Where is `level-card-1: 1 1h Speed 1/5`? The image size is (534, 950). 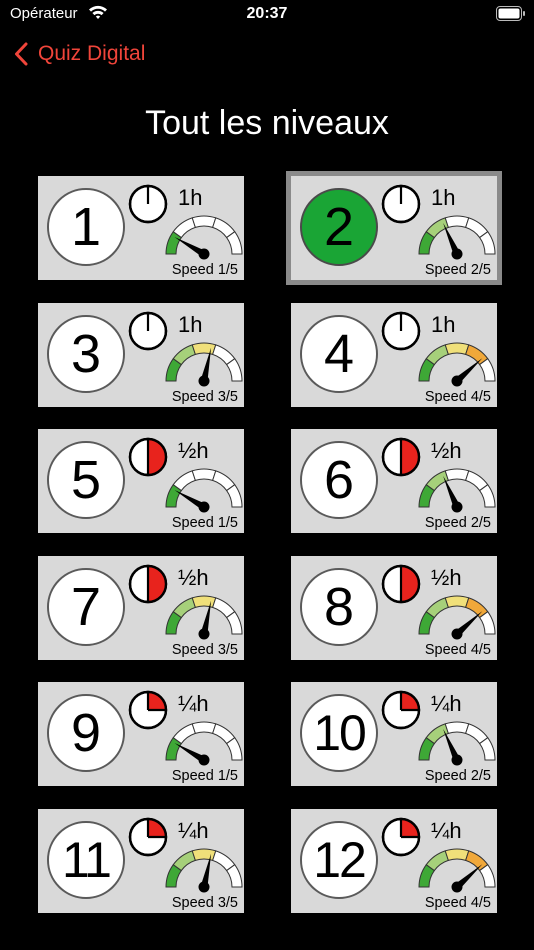
level-card-1: 1 1h Speed 1/5 is located at coordinates (141, 228).